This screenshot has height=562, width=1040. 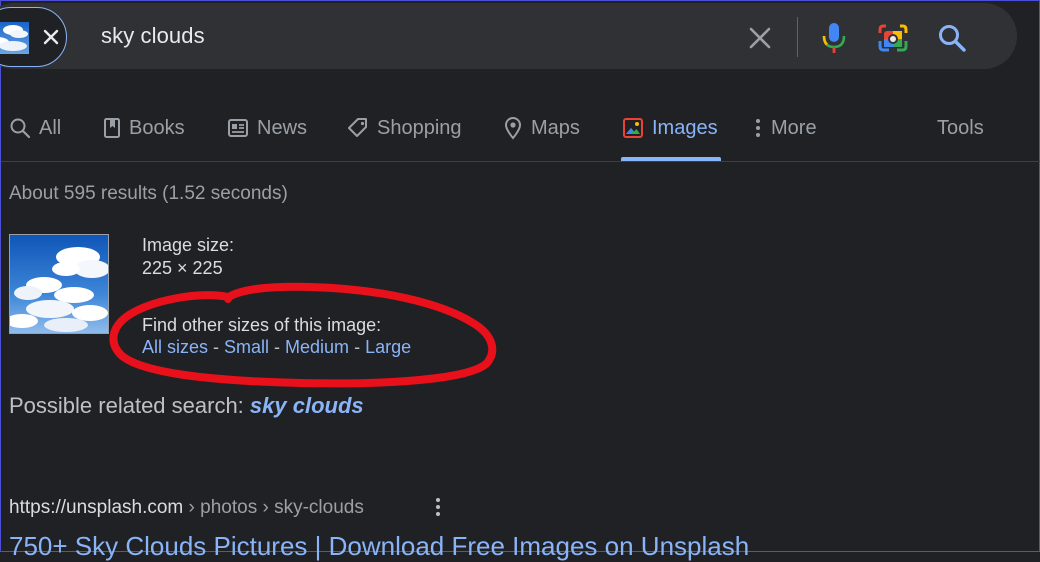 What do you see at coordinates (758, 128) in the screenshot?
I see `more-vertical-icon` at bounding box center [758, 128].